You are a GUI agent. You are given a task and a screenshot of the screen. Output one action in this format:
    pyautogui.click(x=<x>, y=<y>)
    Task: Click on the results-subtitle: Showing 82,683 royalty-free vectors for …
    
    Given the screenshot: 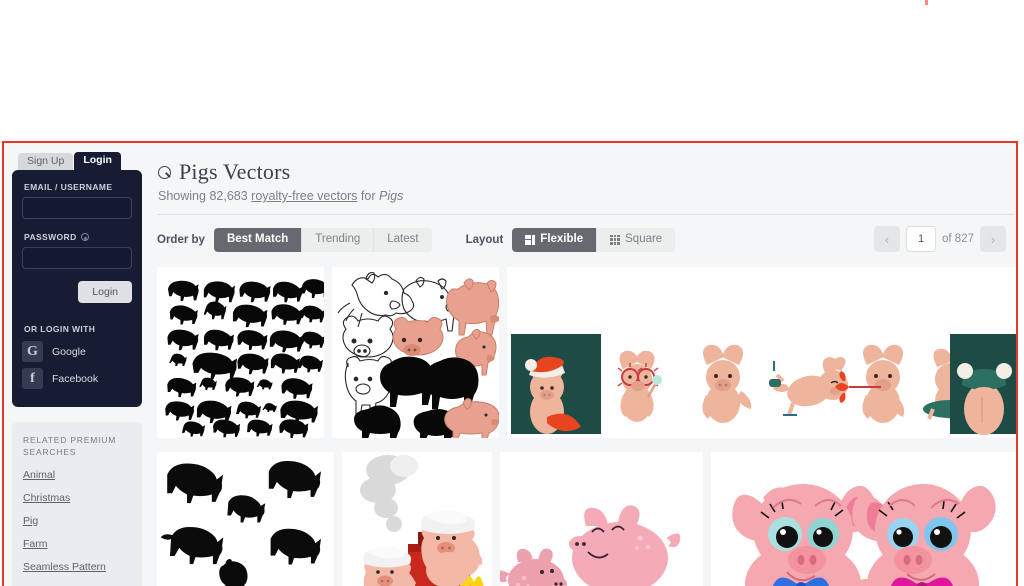 What is the action you would take?
    pyautogui.click(x=587, y=196)
    